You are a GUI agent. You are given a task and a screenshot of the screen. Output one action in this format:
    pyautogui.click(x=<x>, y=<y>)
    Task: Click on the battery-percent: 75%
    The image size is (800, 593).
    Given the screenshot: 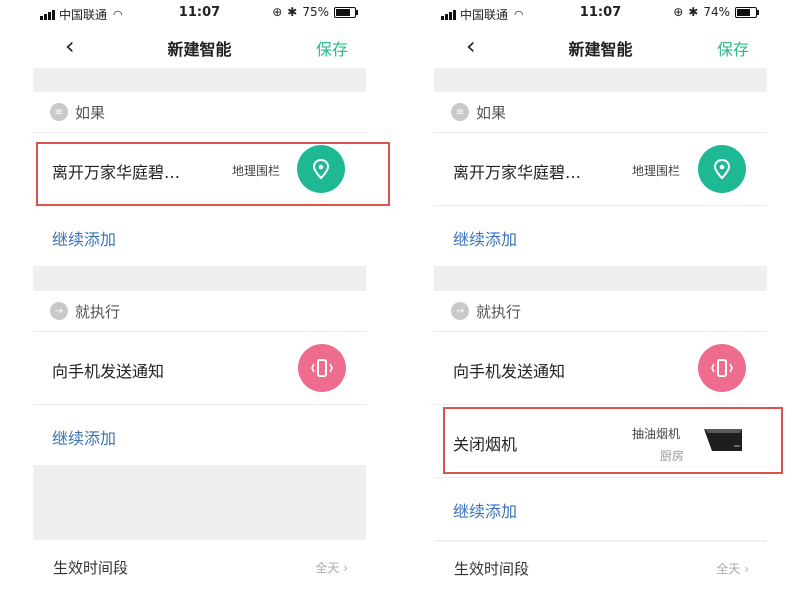 What is the action you would take?
    pyautogui.click(x=315, y=12)
    